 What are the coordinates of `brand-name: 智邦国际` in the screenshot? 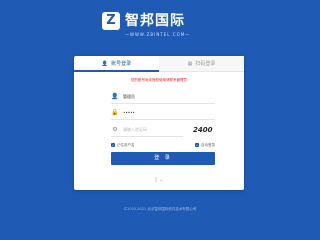 It's located at (155, 21).